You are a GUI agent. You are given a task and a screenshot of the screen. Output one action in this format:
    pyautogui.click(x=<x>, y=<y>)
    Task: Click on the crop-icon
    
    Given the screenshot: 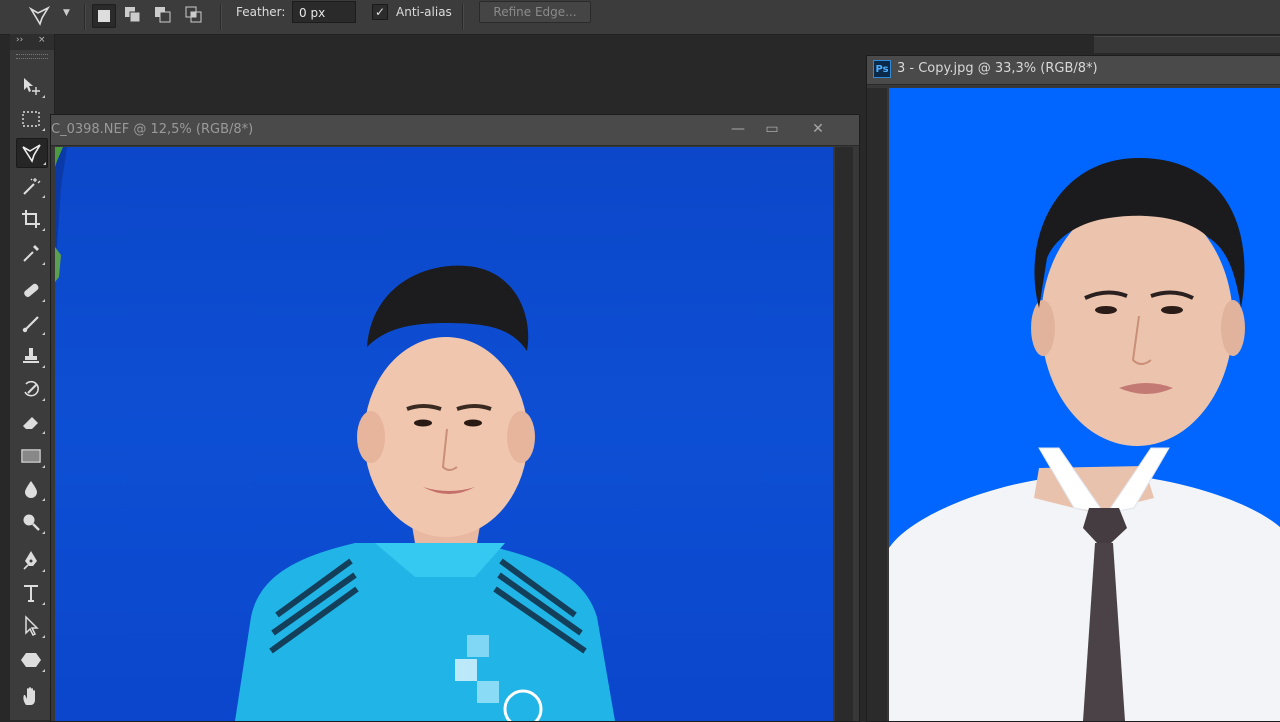 What is the action you would take?
    pyautogui.click(x=31, y=219)
    